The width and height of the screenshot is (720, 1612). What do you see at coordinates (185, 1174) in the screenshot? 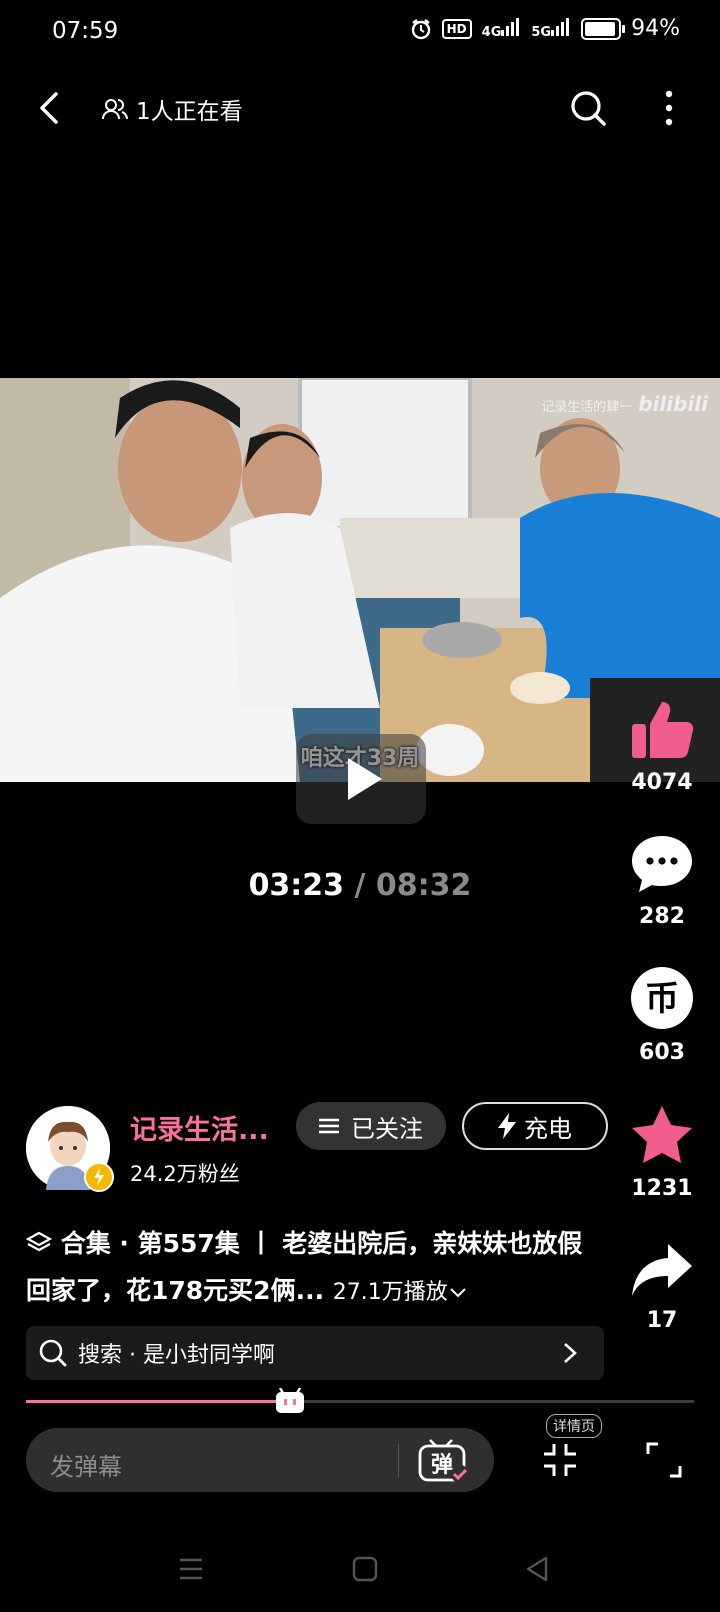
I see `follower-count: 24.2万粉丝` at bounding box center [185, 1174].